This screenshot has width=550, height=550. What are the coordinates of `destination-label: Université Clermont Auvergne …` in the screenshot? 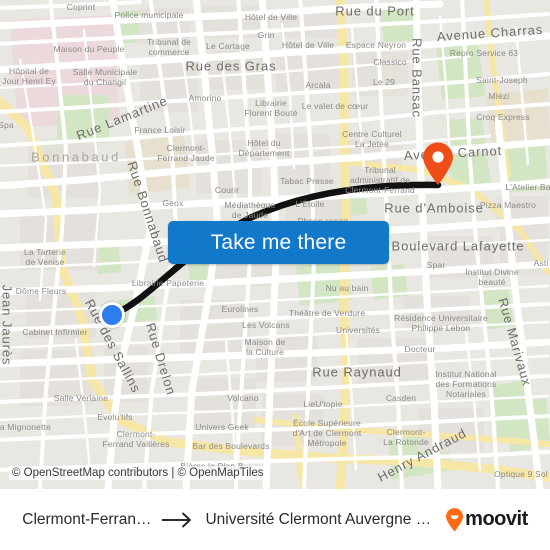 It's located at (318, 519).